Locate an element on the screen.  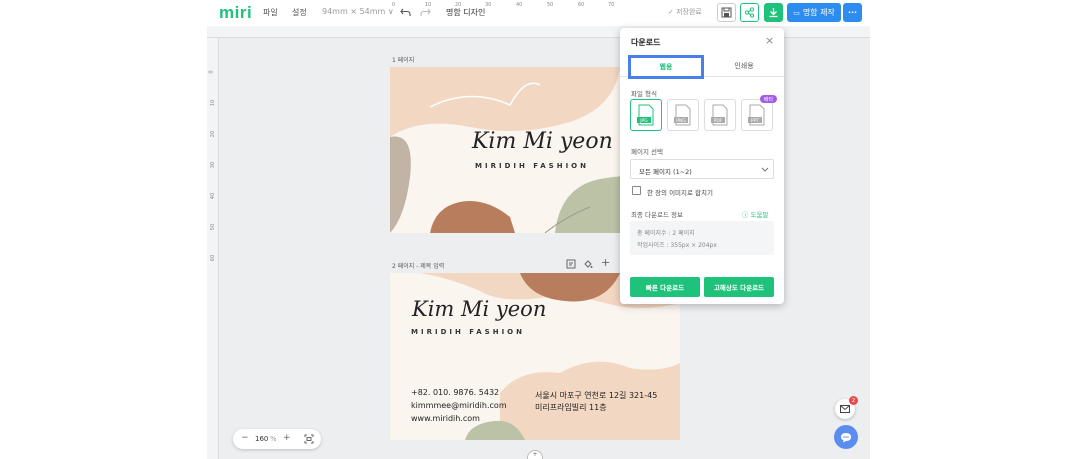
format-jpg: JPG is located at coordinates (646, 115).